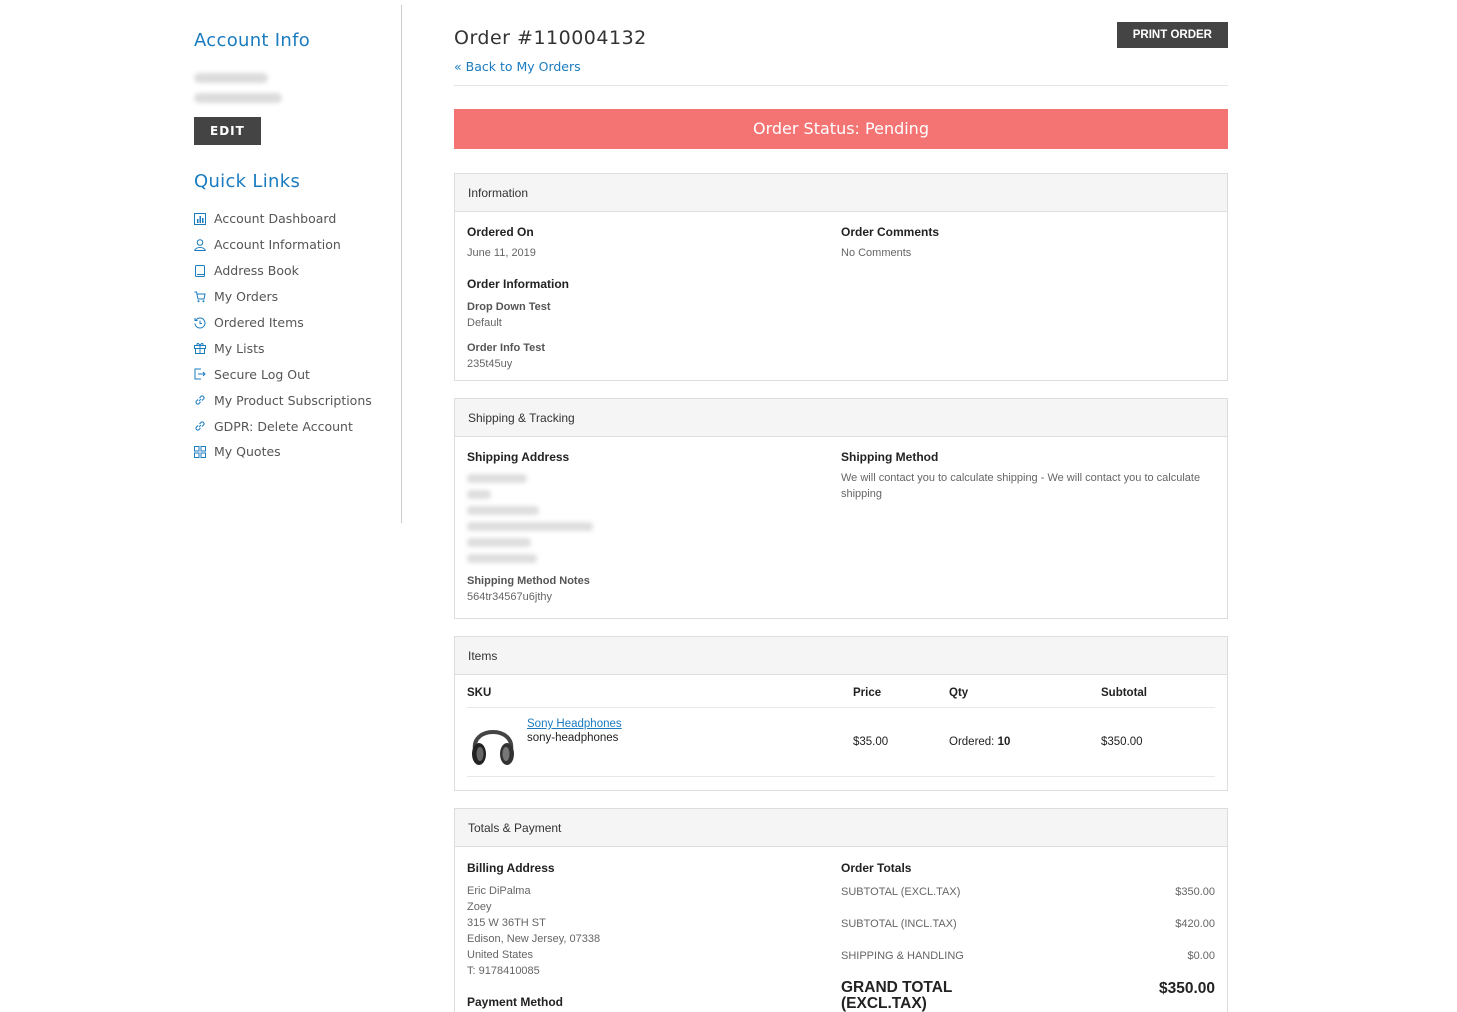  What do you see at coordinates (1186, 988) in the screenshot?
I see `grand-total-value: $350.00` at bounding box center [1186, 988].